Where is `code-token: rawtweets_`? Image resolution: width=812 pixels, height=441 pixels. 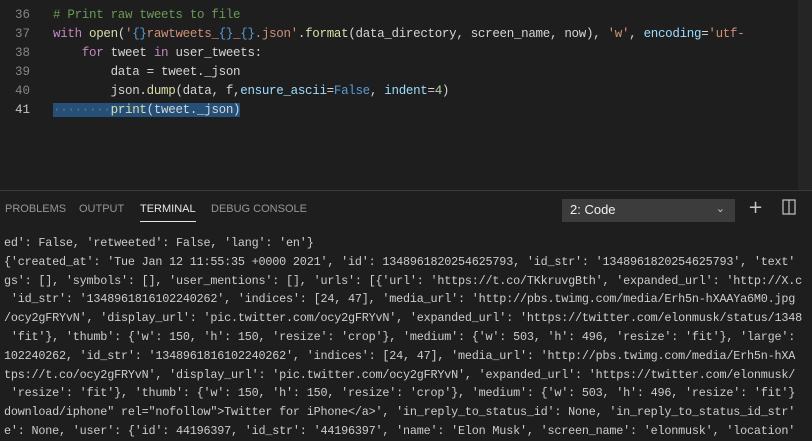
code-token: rawtweets_ is located at coordinates (182, 34).